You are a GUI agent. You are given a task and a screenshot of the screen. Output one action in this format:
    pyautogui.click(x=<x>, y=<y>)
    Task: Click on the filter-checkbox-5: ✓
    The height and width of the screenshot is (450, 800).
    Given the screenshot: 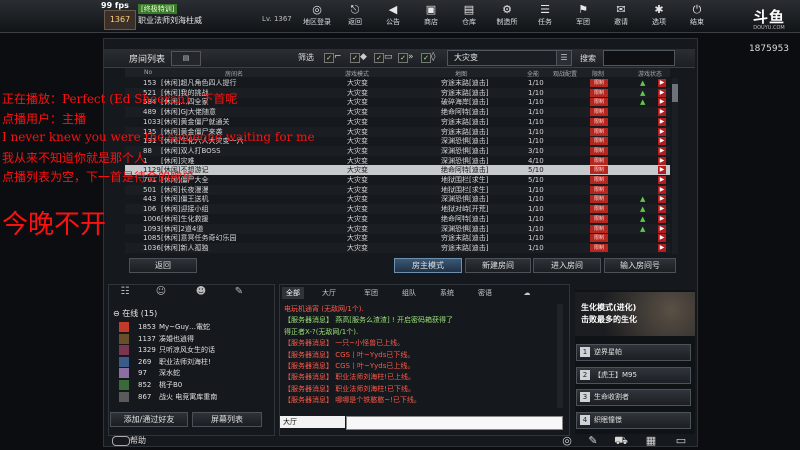 What is the action you would take?
    pyautogui.click(x=426, y=58)
    